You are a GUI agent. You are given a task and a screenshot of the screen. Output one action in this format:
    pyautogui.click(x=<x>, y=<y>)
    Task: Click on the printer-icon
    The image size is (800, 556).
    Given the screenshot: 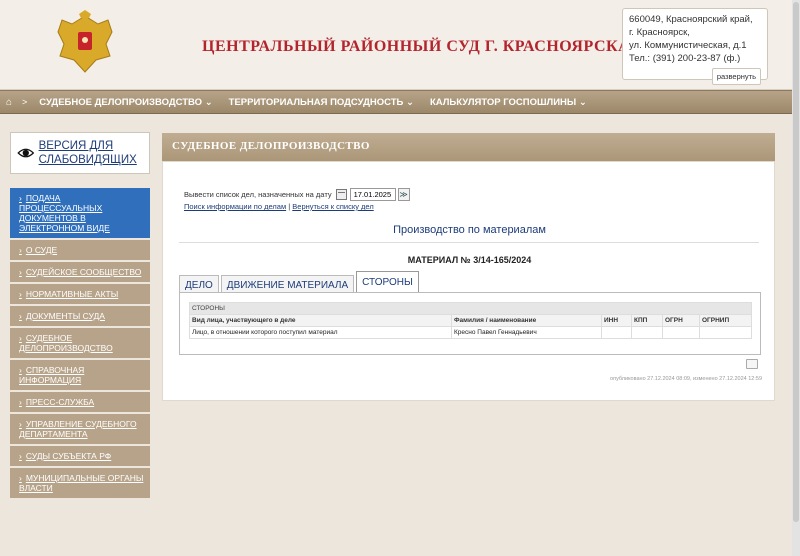 What is the action you would take?
    pyautogui.click(x=752, y=364)
    